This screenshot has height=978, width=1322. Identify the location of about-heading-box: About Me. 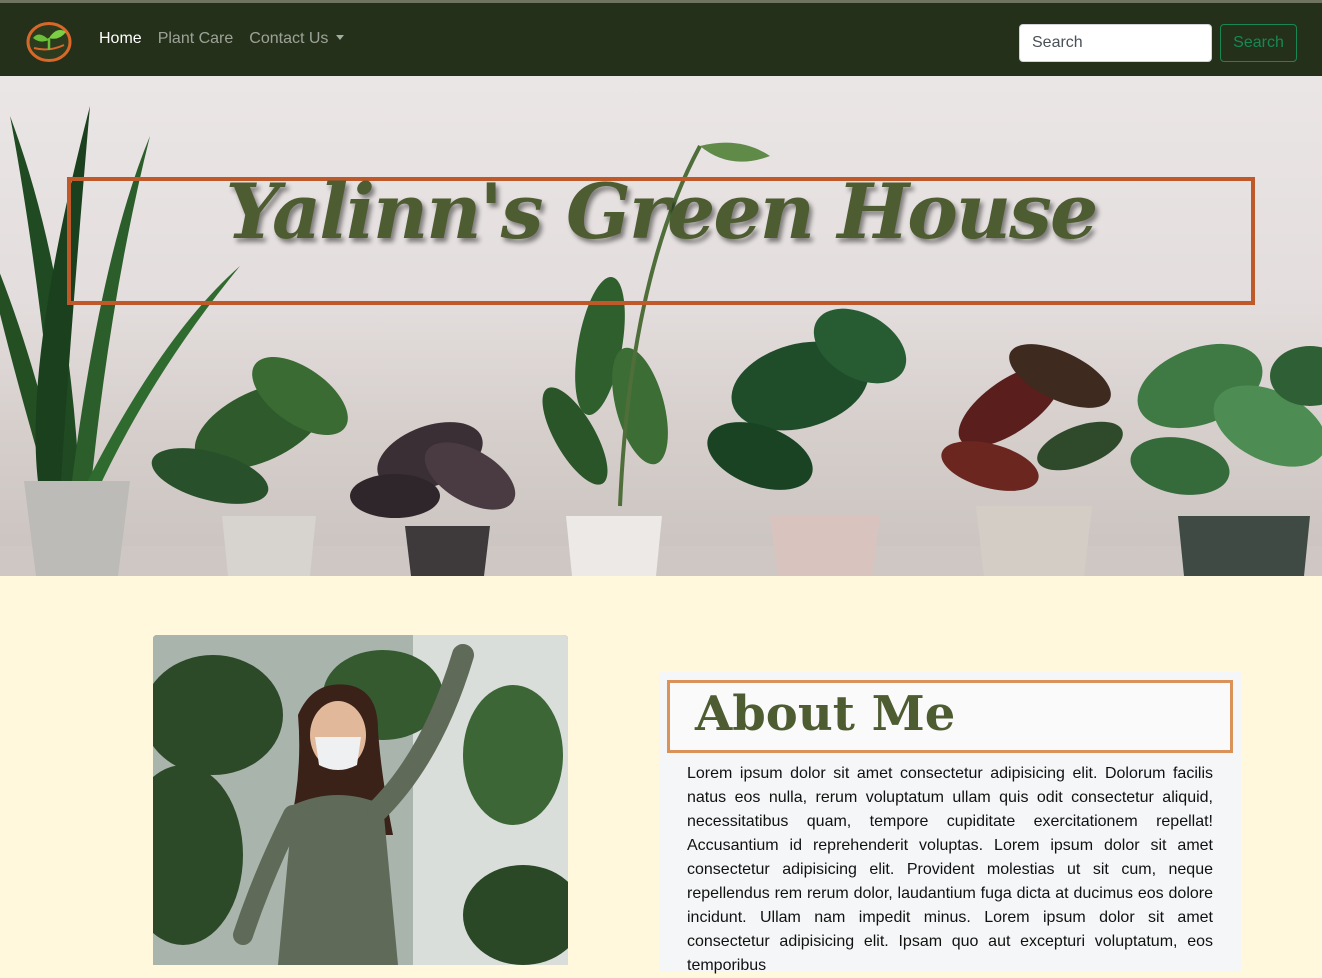
(950, 716).